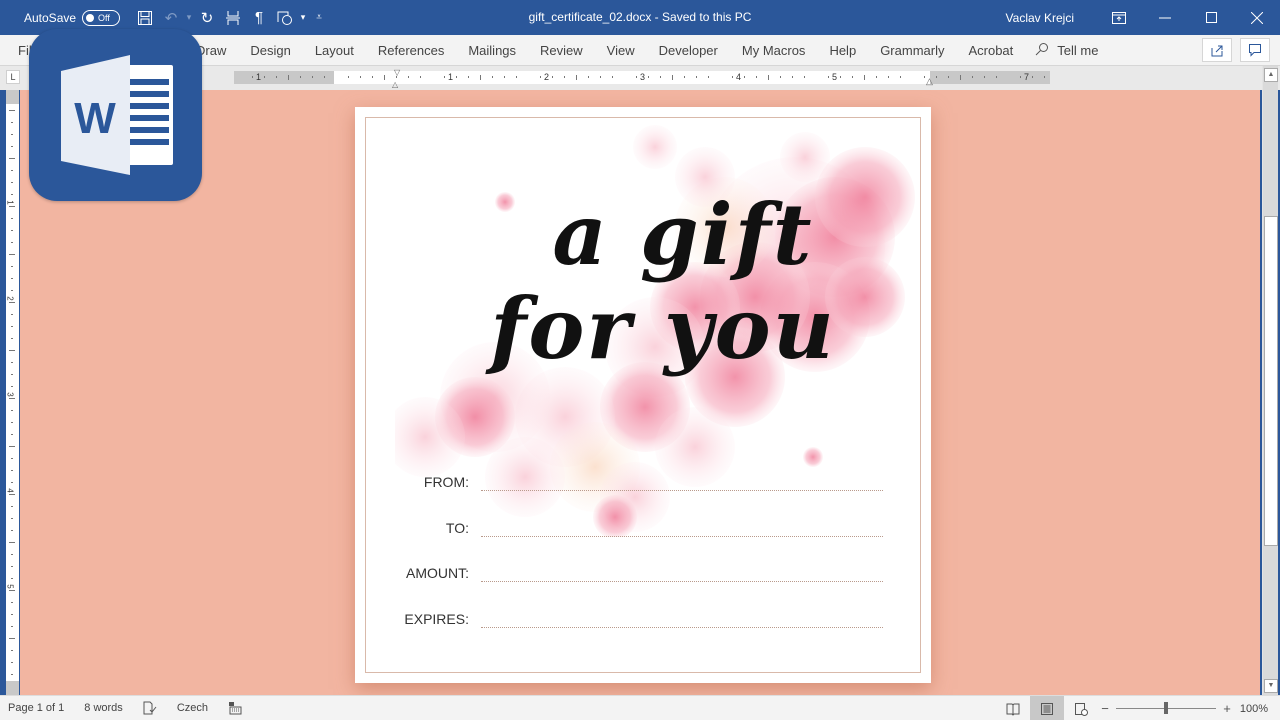  Describe the element at coordinates (150, 708) in the screenshot. I see `proofing-icon` at that location.